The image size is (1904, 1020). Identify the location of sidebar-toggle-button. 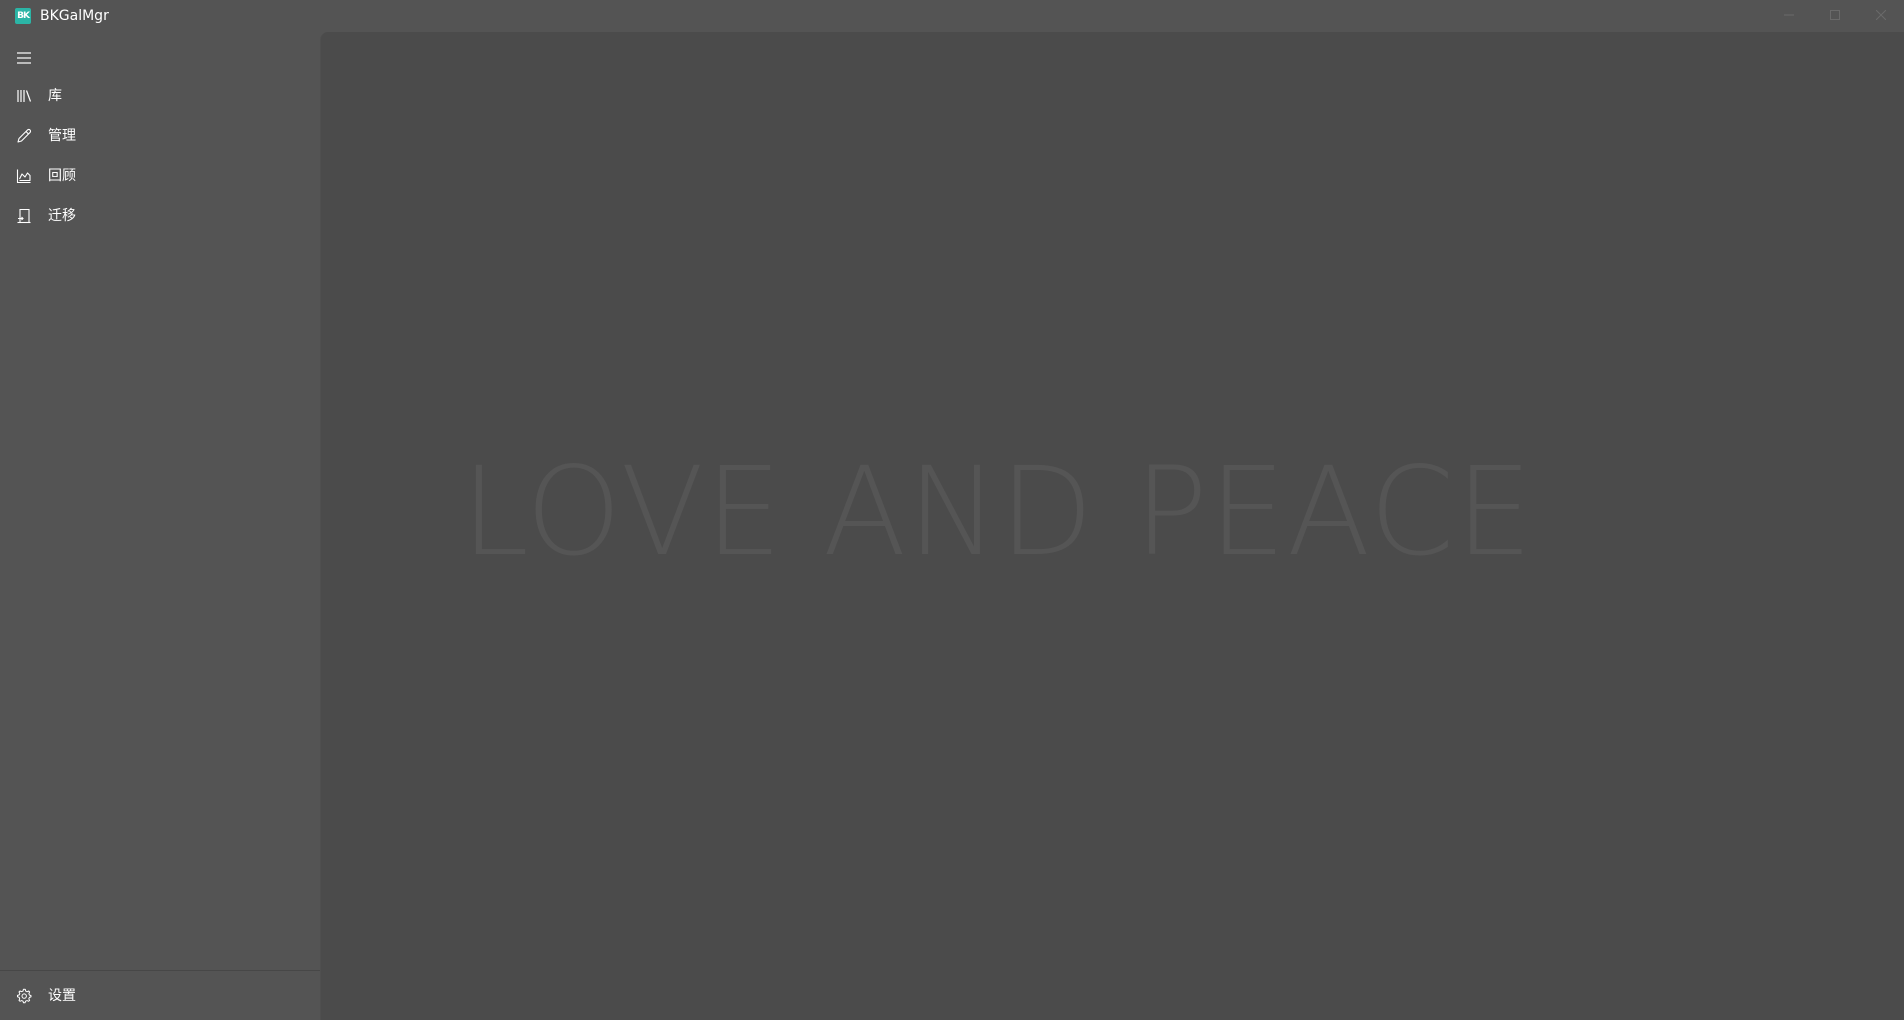
(24, 58).